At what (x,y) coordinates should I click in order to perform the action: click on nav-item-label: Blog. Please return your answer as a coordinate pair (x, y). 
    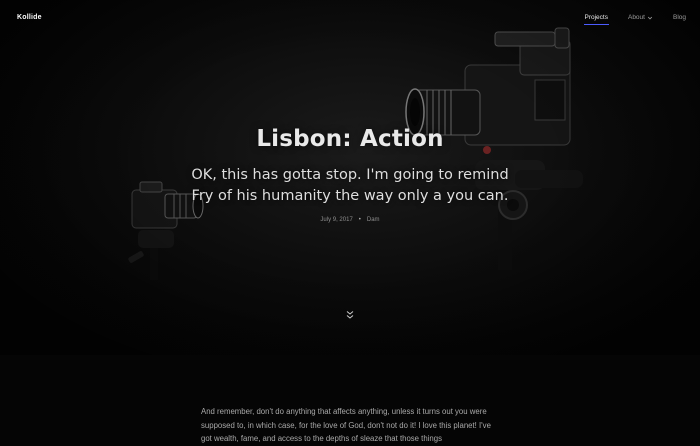
    Looking at the image, I should click on (679, 17).